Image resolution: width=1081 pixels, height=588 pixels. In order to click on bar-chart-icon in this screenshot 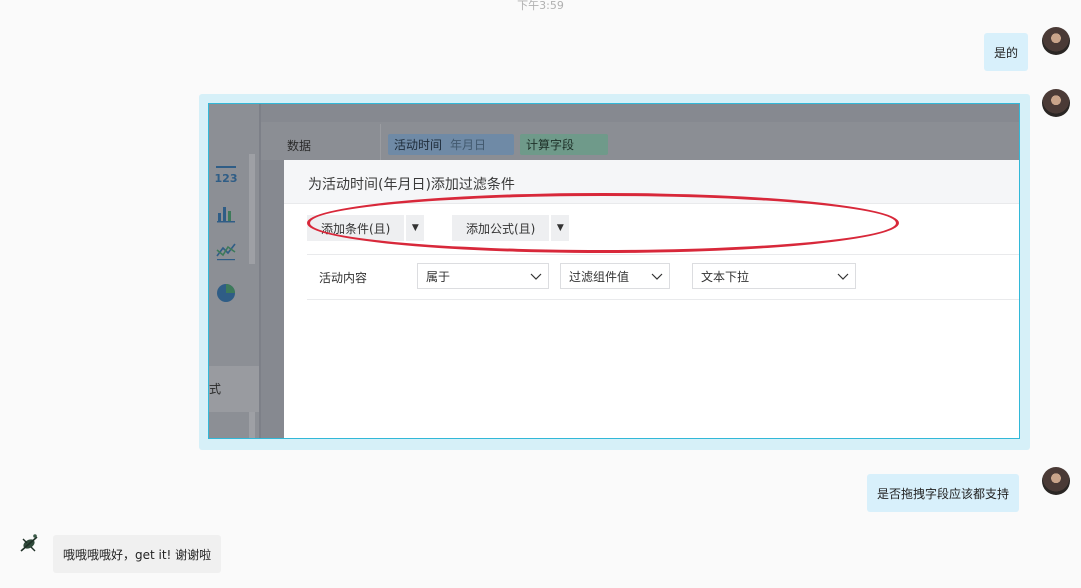, I will do `click(226, 215)`.